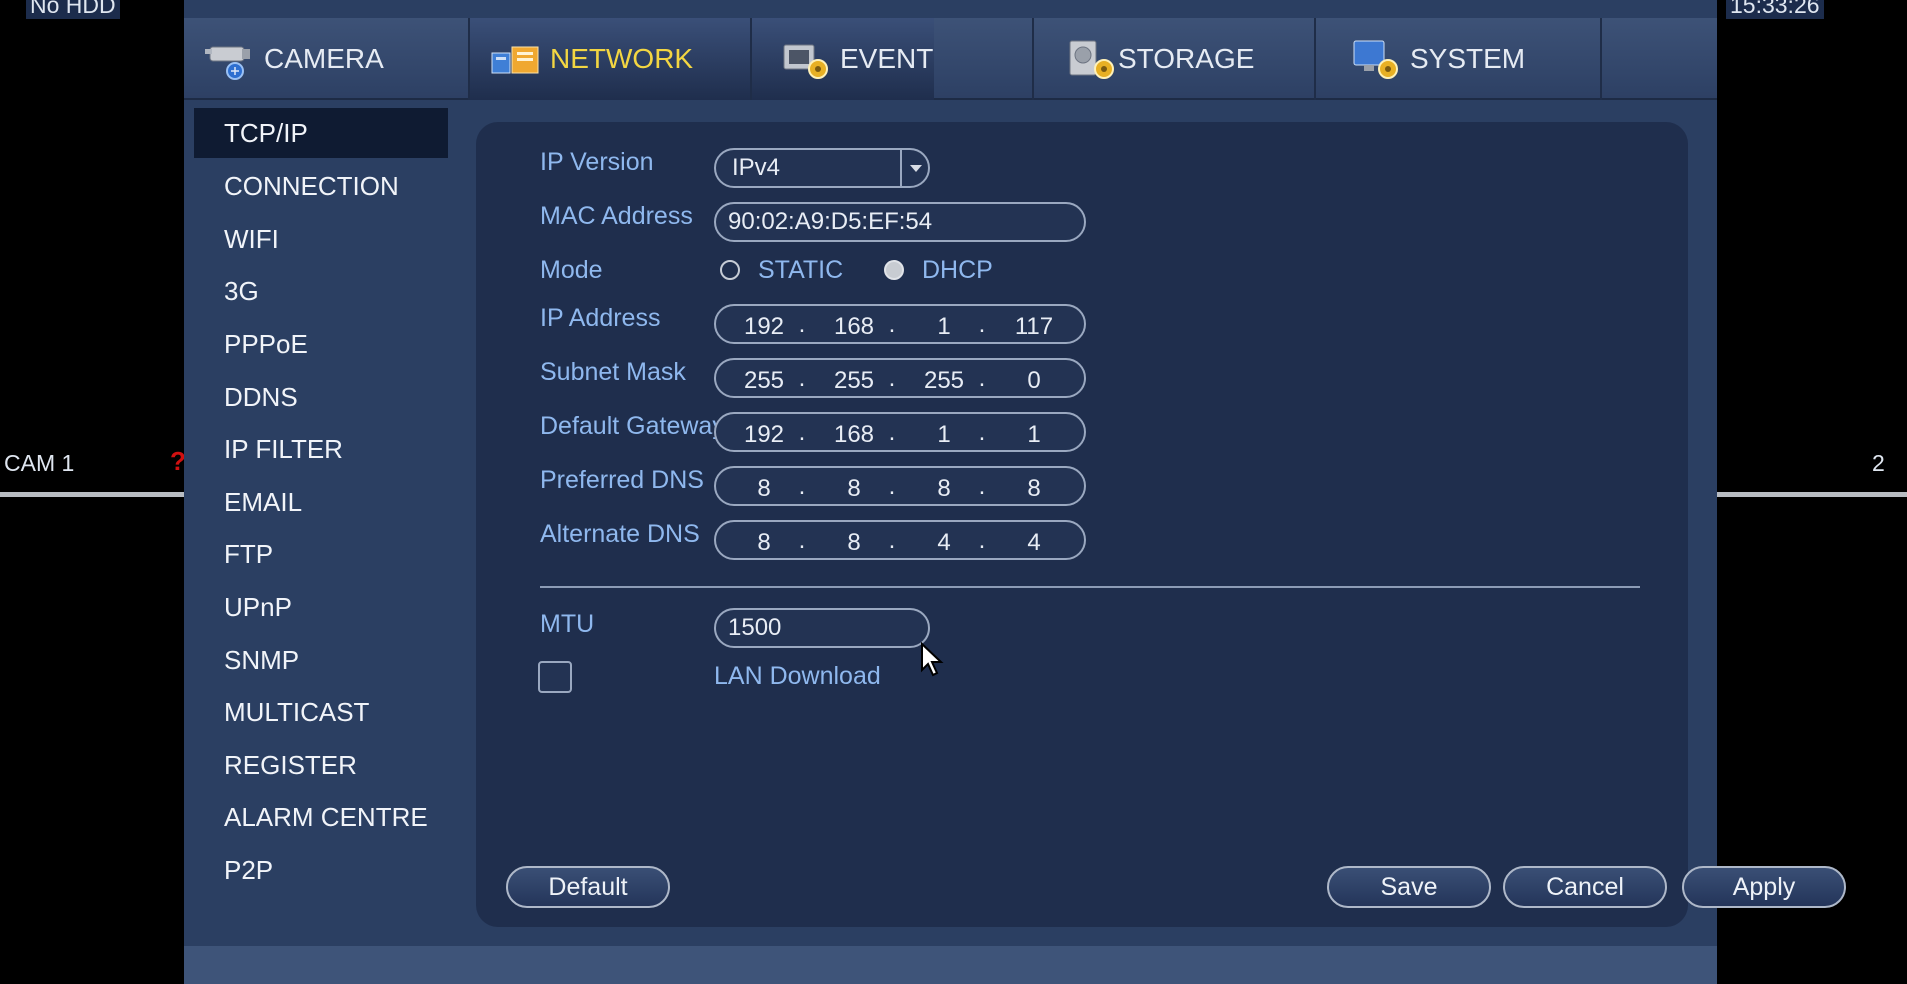 This screenshot has width=1907, height=984. What do you see at coordinates (822, 628) in the screenshot?
I see `mtu-field: 1500` at bounding box center [822, 628].